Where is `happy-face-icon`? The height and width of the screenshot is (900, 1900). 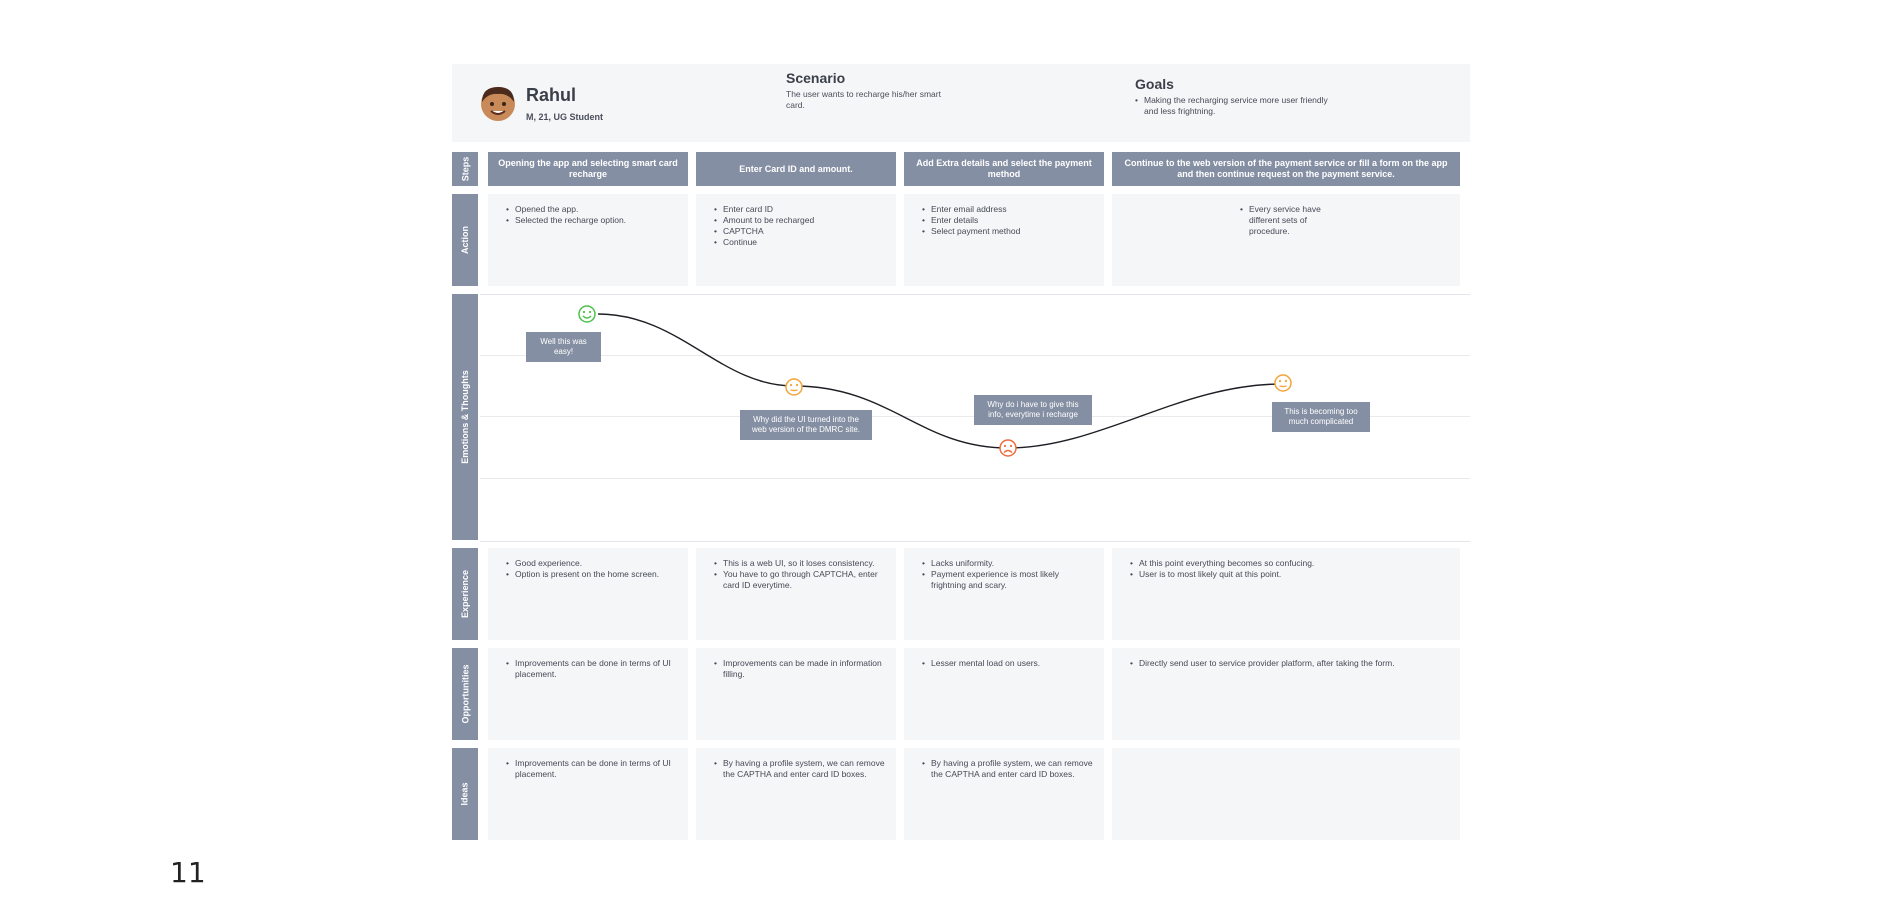
happy-face-icon is located at coordinates (587, 314).